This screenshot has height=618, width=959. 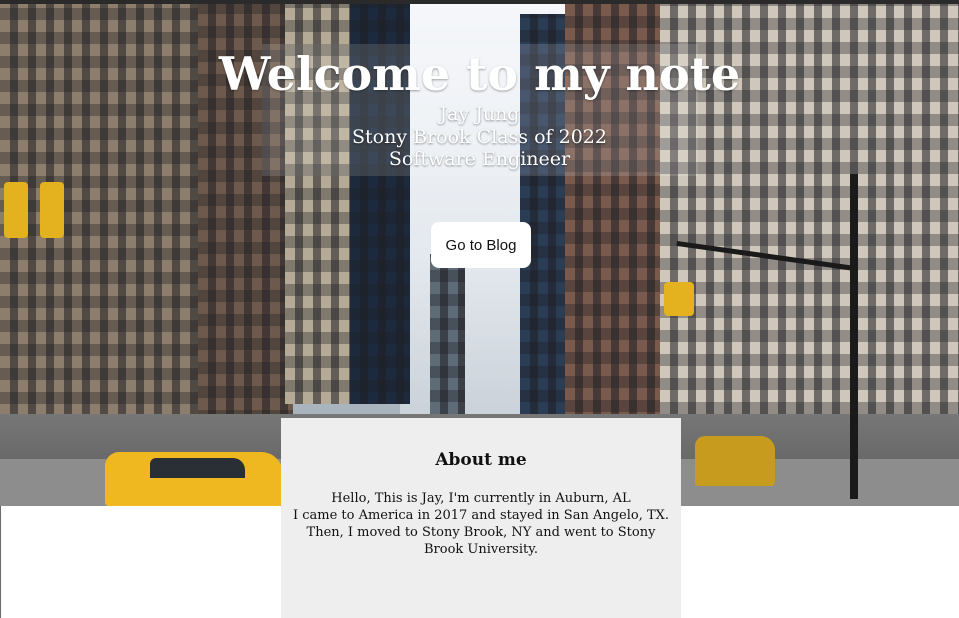 What do you see at coordinates (481, 460) in the screenshot?
I see `about-heading: About me` at bounding box center [481, 460].